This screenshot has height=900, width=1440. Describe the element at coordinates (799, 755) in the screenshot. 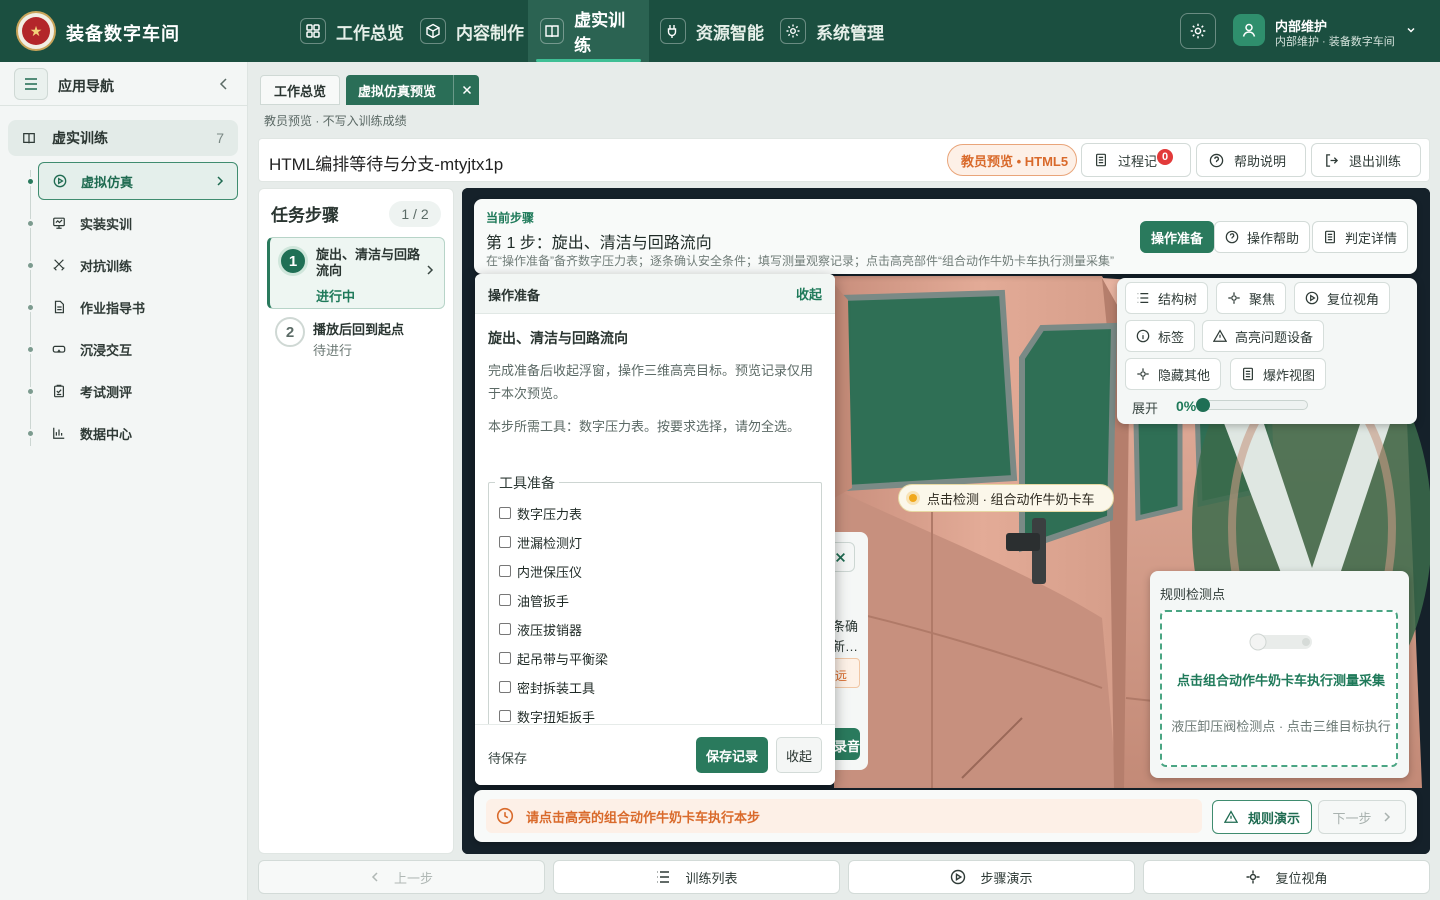

I see `collapse-button: 收起` at that location.